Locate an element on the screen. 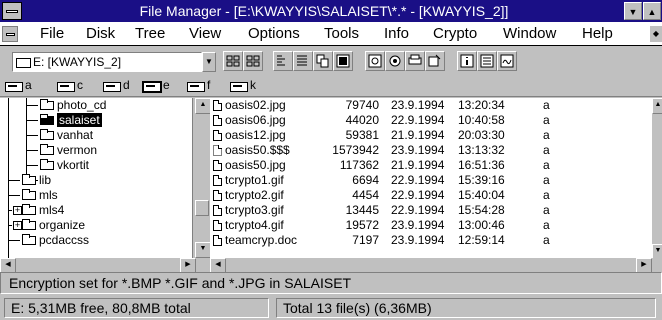 The width and height of the screenshot is (662, 320). properties-icon is located at coordinates (434, 60).